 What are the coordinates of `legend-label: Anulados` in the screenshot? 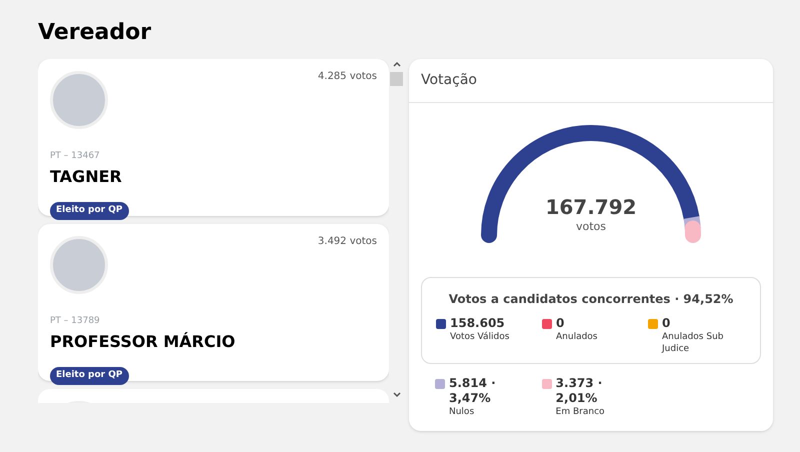 It's located at (577, 337).